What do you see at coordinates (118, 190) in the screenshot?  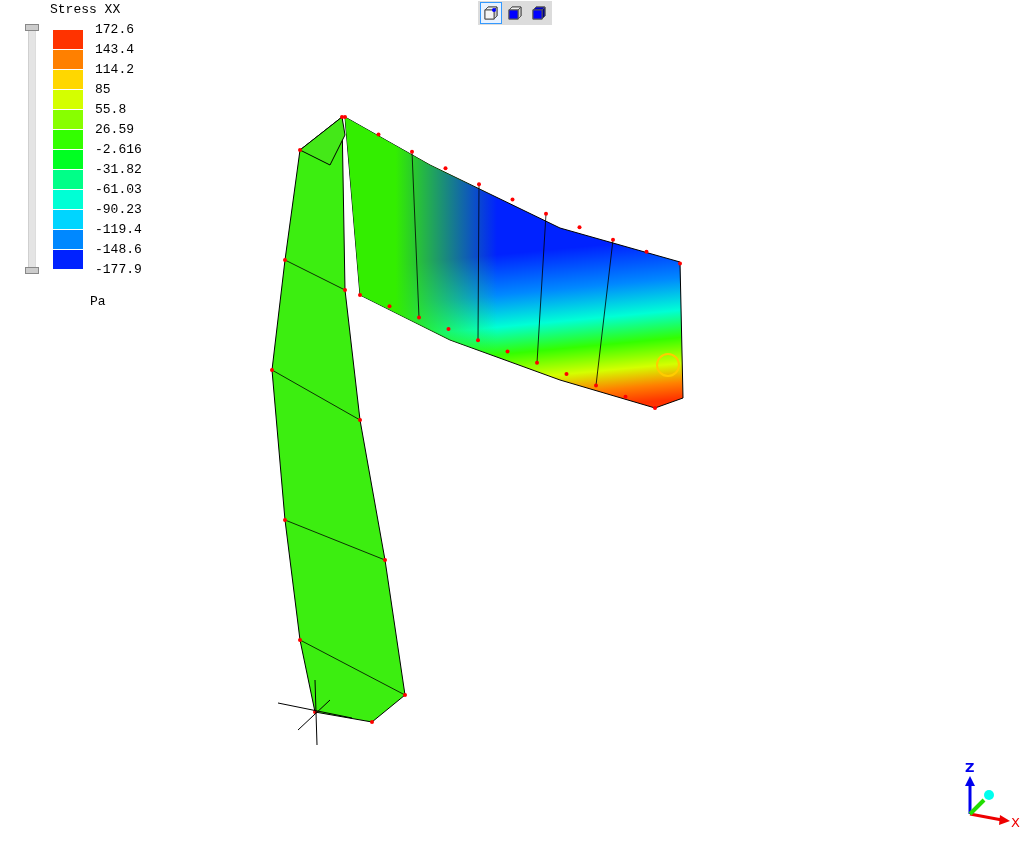 I see `legend-value: -61.03` at bounding box center [118, 190].